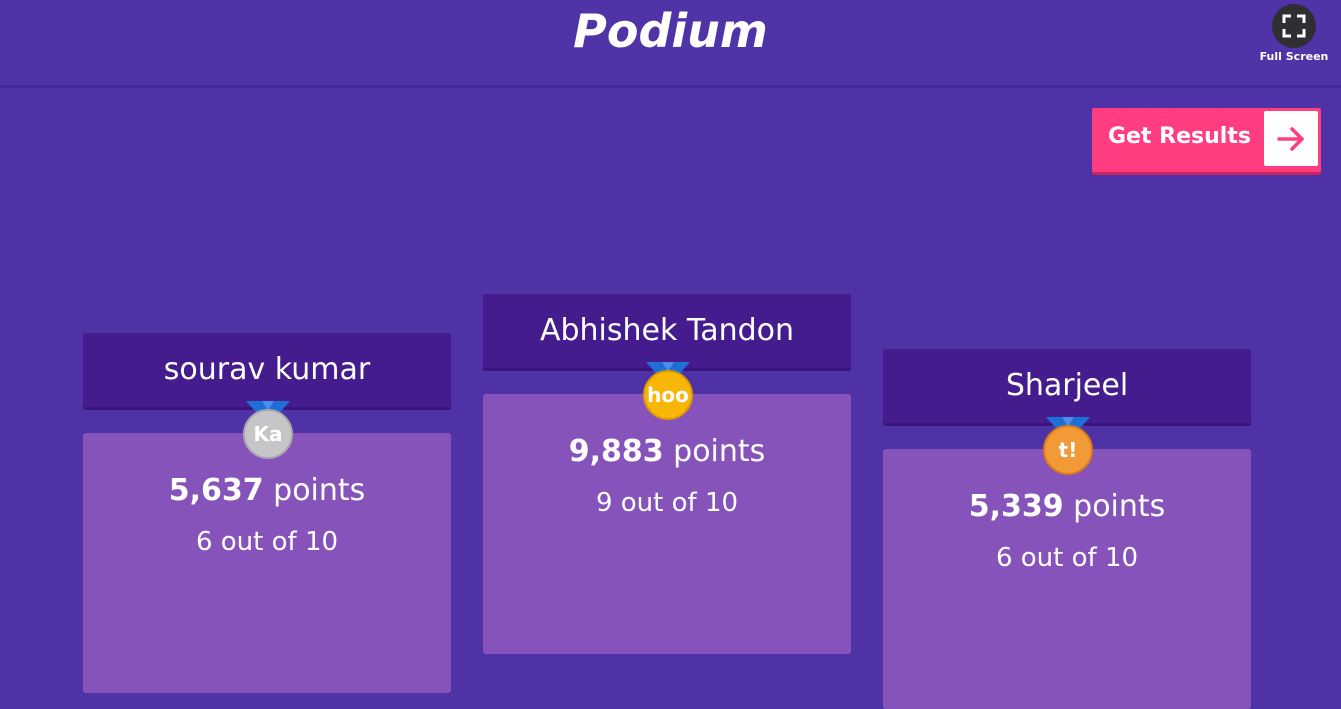 This screenshot has width=1341, height=709. I want to click on gold-medal-icon: hoo, so click(668, 391).